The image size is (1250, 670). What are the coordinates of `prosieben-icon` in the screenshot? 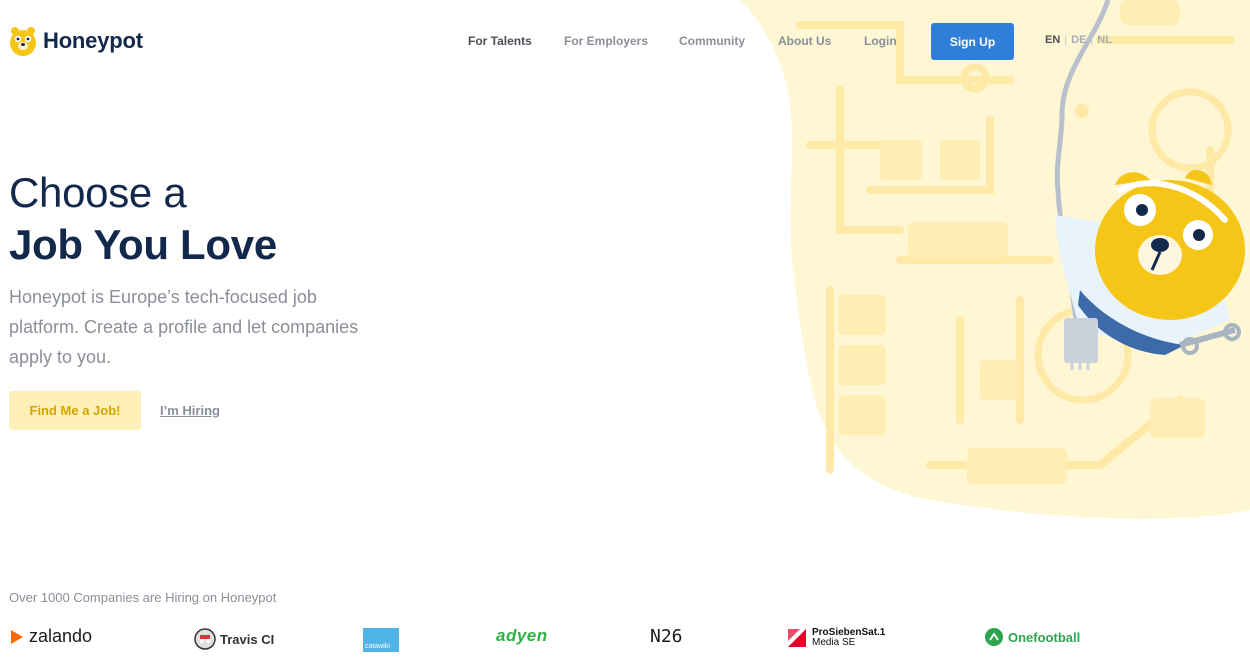 It's located at (797, 638).